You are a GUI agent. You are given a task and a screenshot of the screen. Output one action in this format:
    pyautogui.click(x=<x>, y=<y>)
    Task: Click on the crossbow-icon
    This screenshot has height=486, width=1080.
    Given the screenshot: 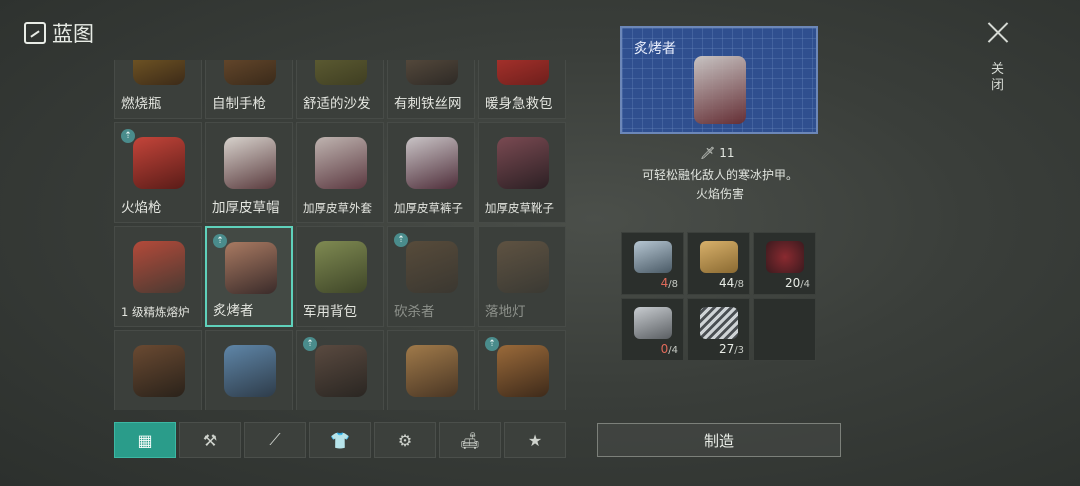 What is the action you would take?
    pyautogui.click(x=159, y=371)
    